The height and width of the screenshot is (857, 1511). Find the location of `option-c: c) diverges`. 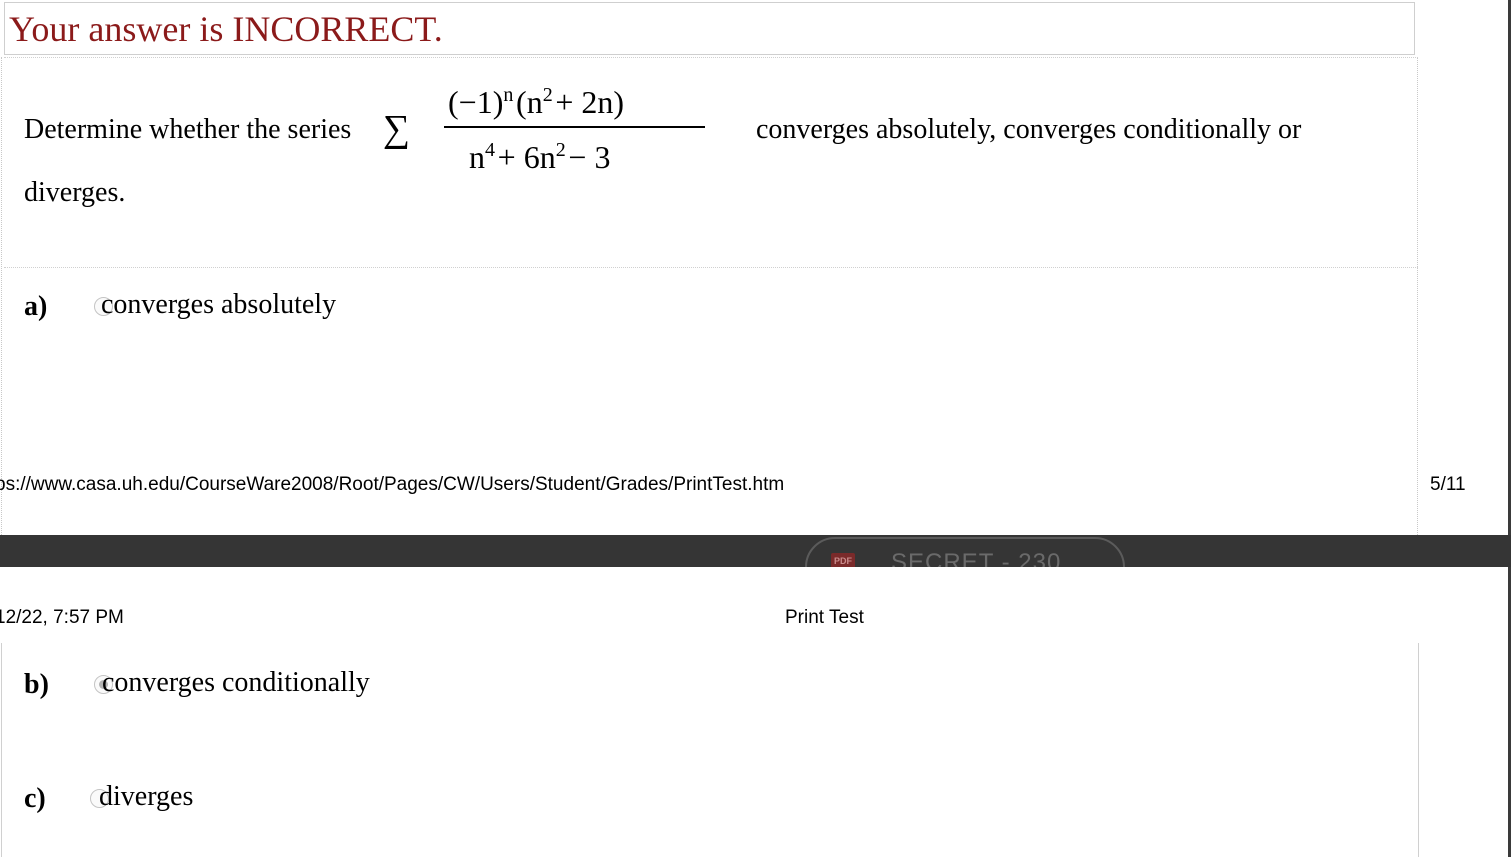

option-c: c) diverges is located at coordinates (154, 797).